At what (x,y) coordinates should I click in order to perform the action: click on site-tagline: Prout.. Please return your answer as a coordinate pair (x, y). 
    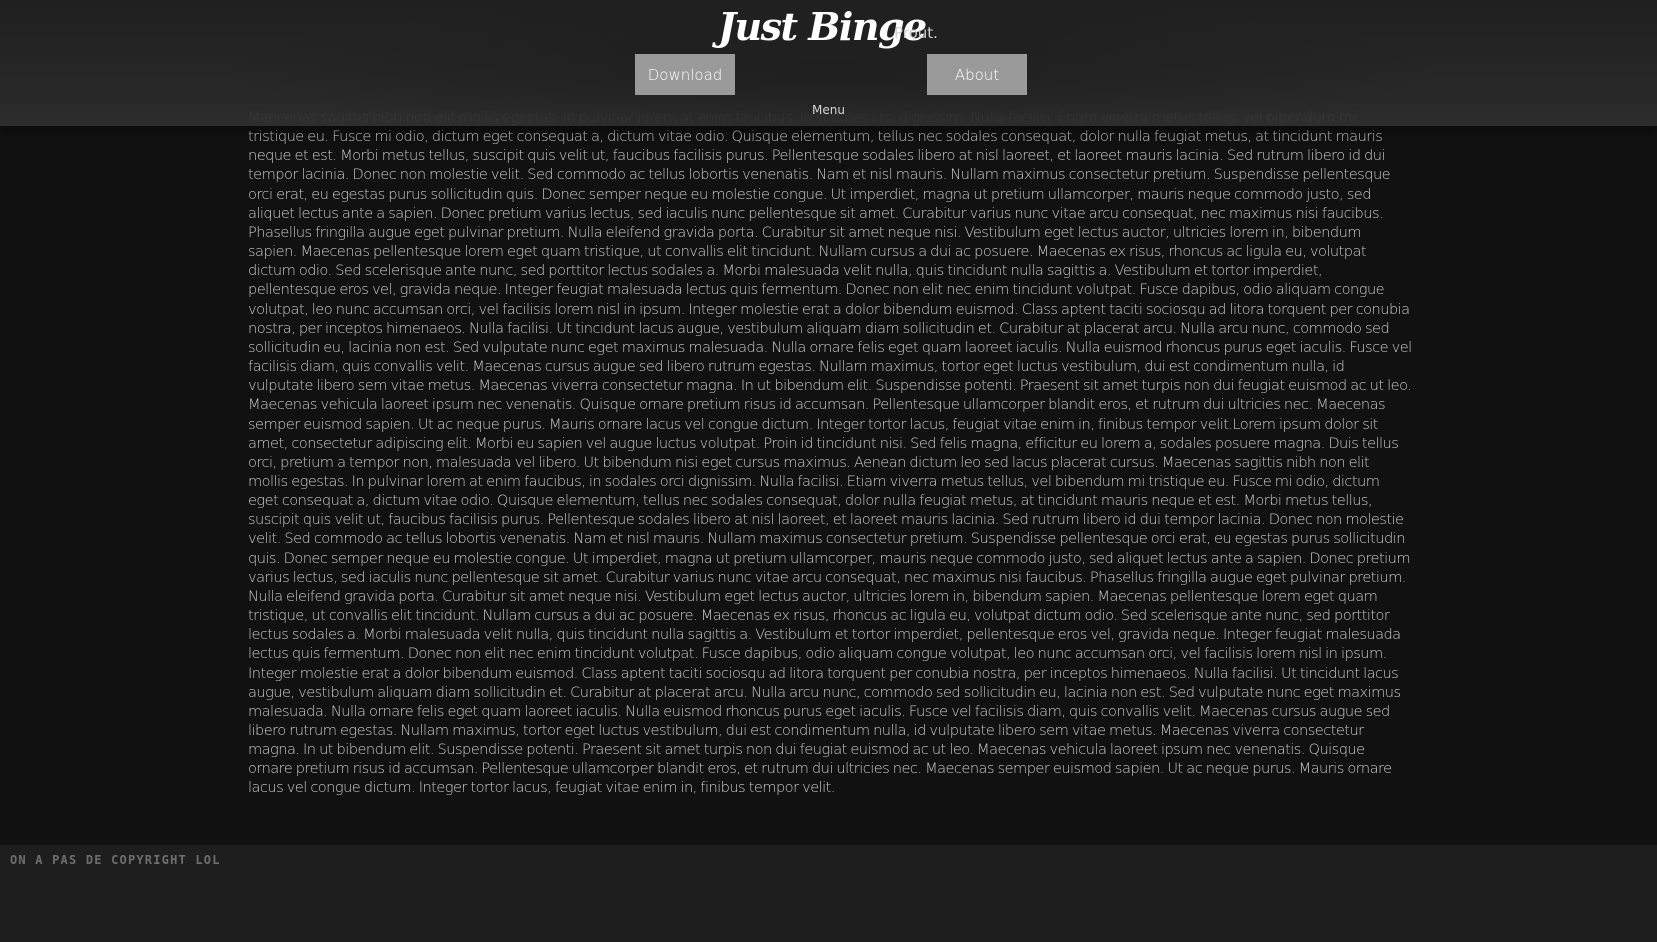
    Looking at the image, I should click on (916, 33).